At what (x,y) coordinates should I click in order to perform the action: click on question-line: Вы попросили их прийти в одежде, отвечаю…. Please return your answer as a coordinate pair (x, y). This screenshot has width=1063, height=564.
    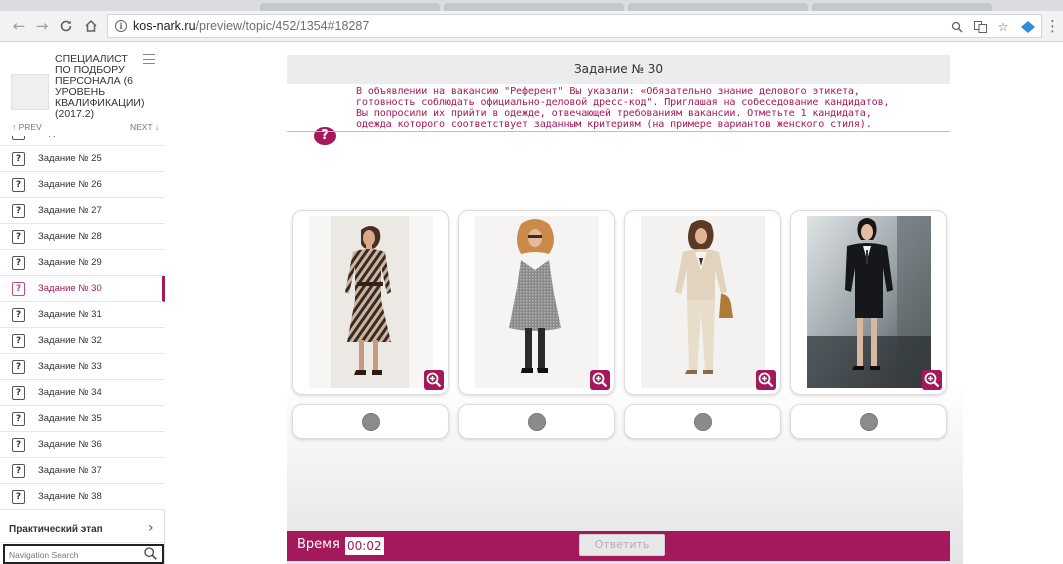
    Looking at the image, I should click on (614, 113).